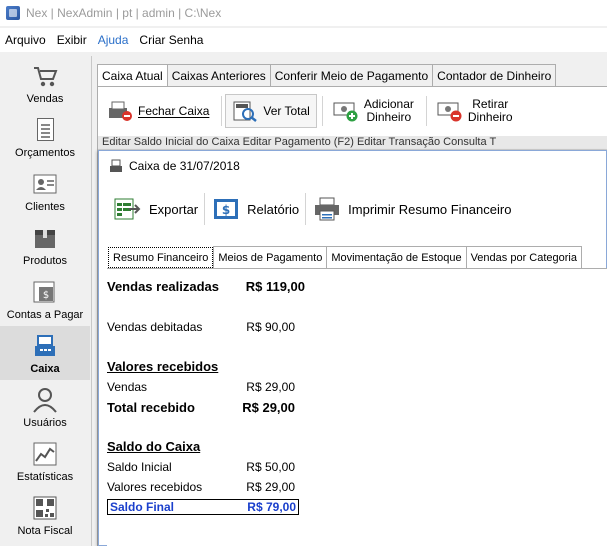 Image resolution: width=607 pixels, height=546 pixels. I want to click on valores-recebidos-value: R$ 29,00, so click(270, 487).